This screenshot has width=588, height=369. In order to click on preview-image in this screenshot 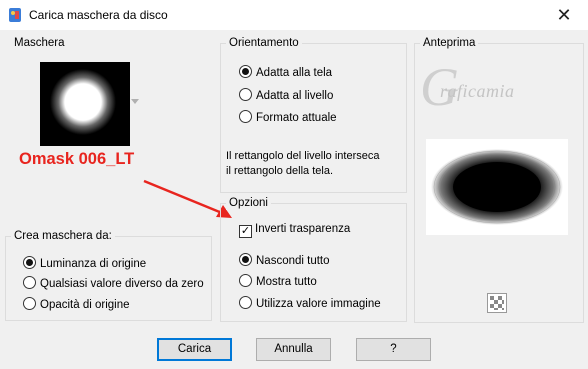, I will do `click(497, 187)`.